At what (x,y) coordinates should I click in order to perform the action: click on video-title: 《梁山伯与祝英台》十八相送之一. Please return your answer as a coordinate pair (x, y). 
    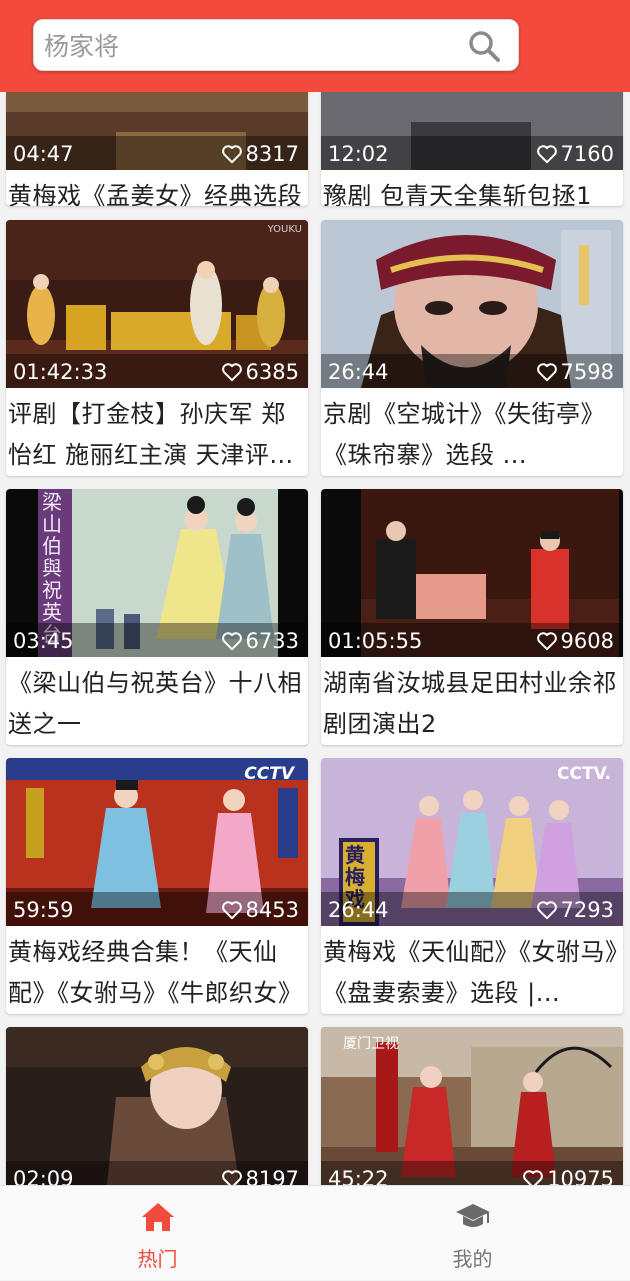
    Looking at the image, I should click on (155, 703).